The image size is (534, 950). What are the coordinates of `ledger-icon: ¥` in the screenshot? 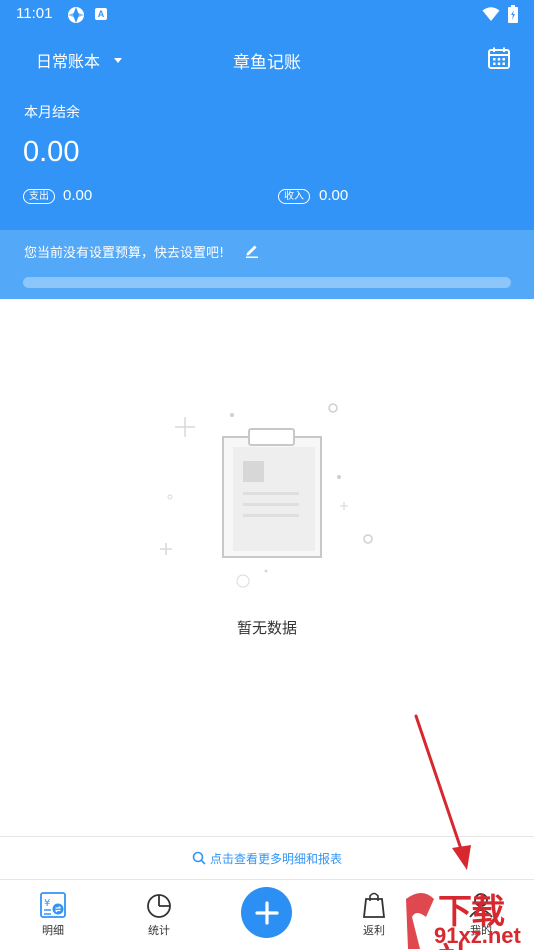 It's located at (53, 905).